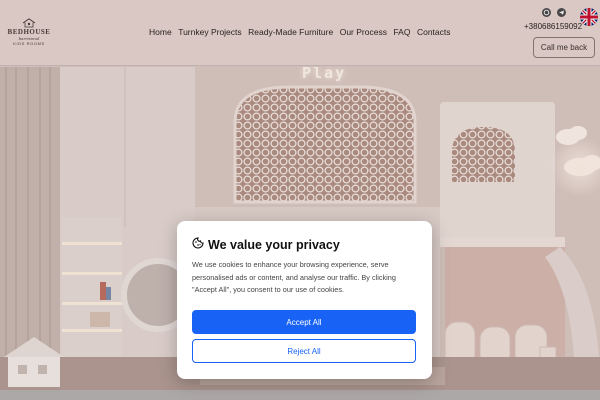  What do you see at coordinates (304, 351) in the screenshot?
I see `reject-all-button: Reject All` at bounding box center [304, 351].